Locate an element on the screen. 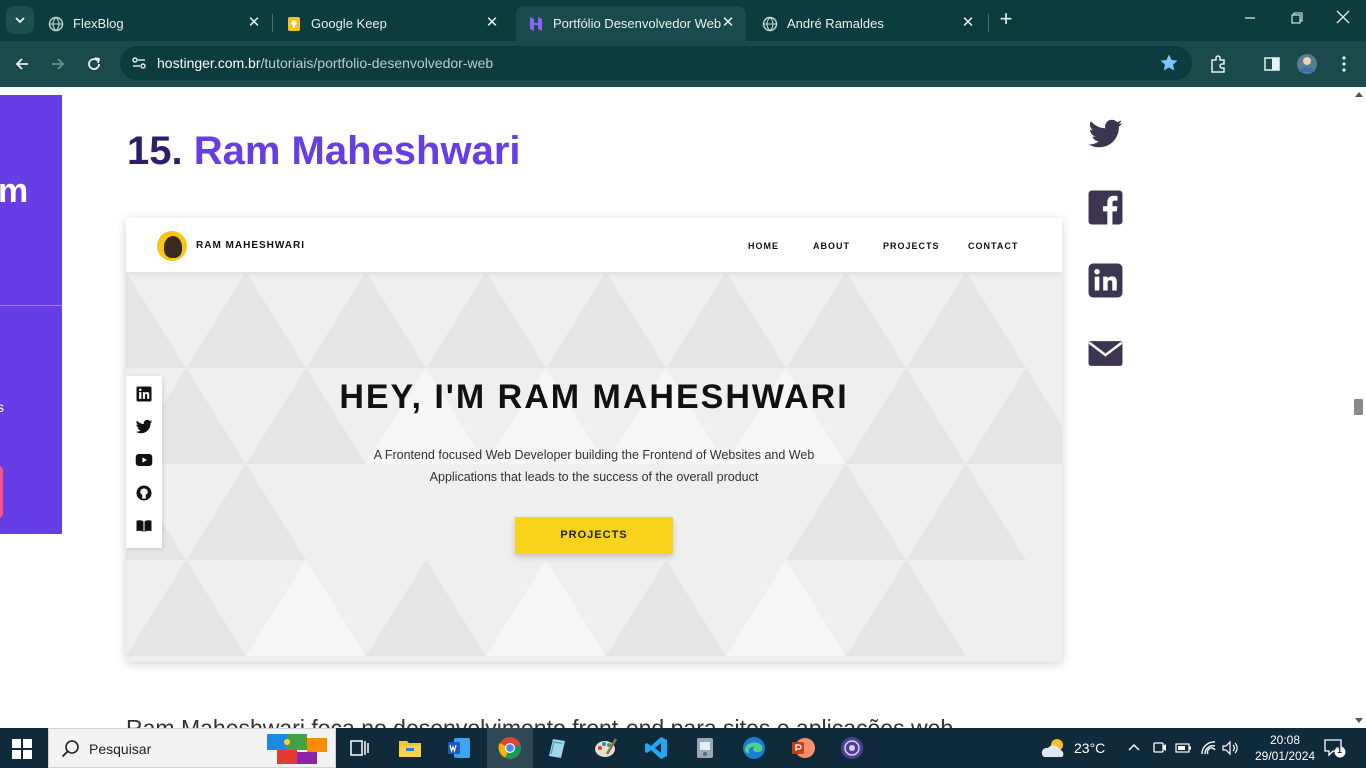 This screenshot has width=1366, height=768. battery-icon is located at coordinates (1183, 748).